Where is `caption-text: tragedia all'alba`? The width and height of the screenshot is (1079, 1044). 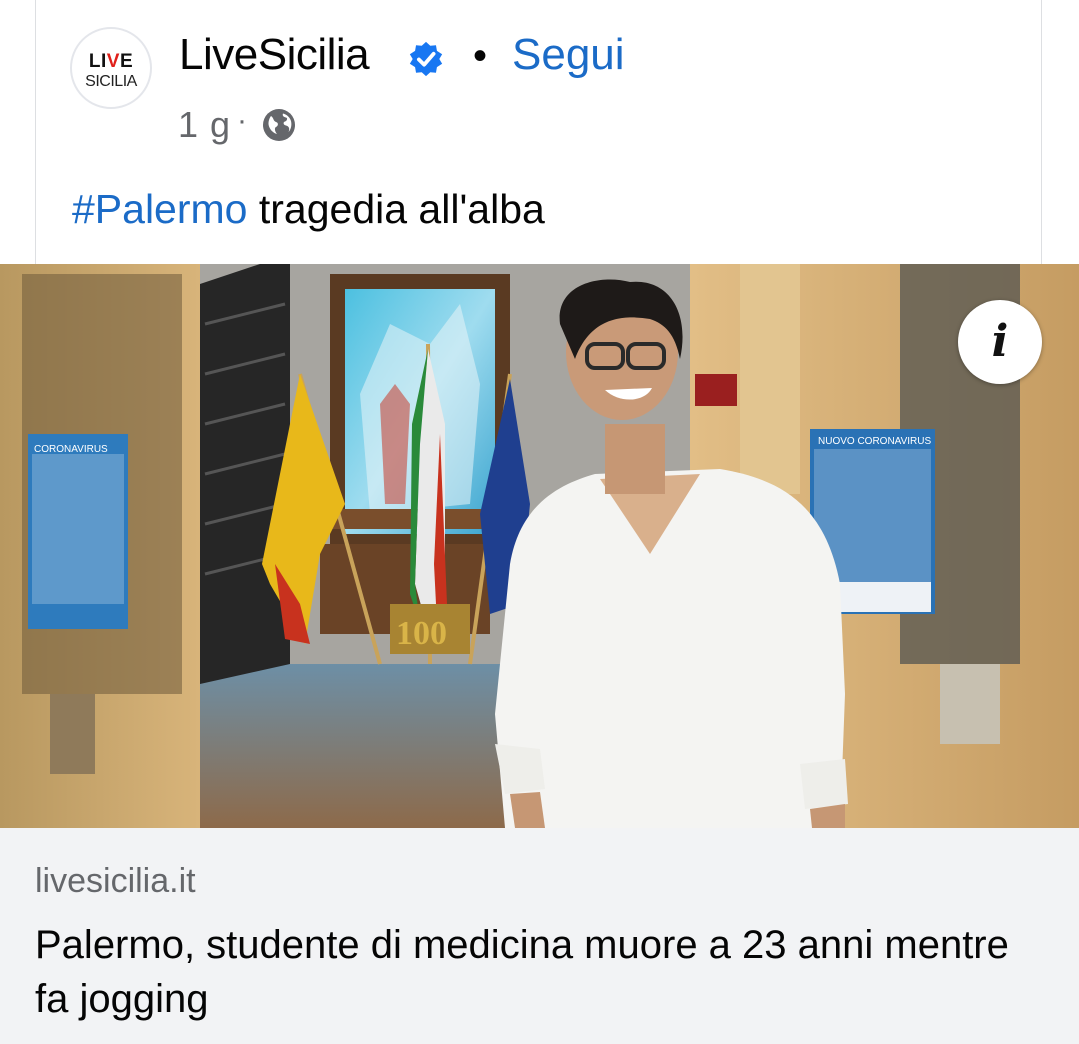
caption-text: tragedia all'alba is located at coordinates (396, 209).